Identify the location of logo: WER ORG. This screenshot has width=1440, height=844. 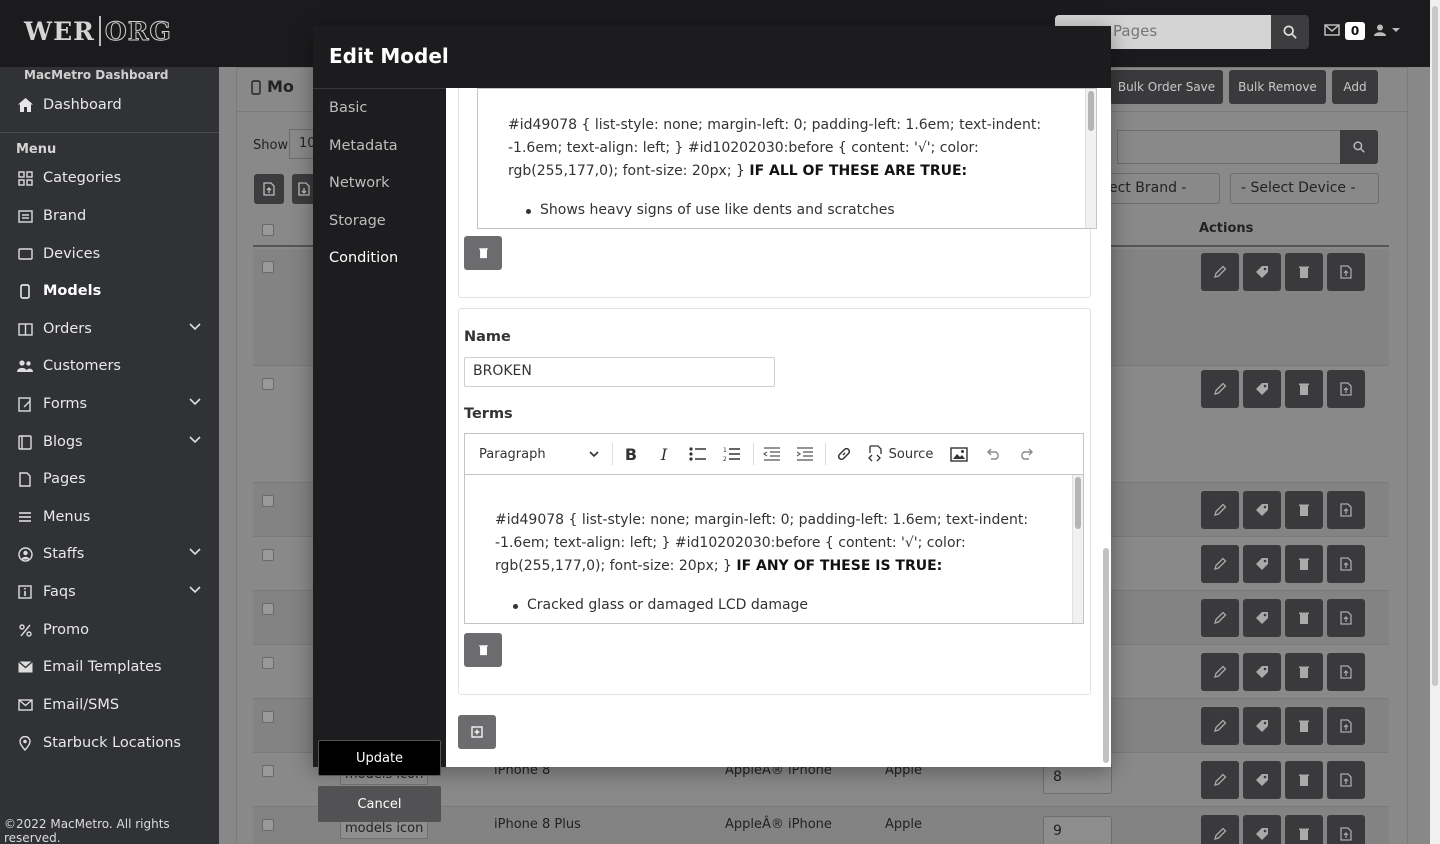
(98, 31).